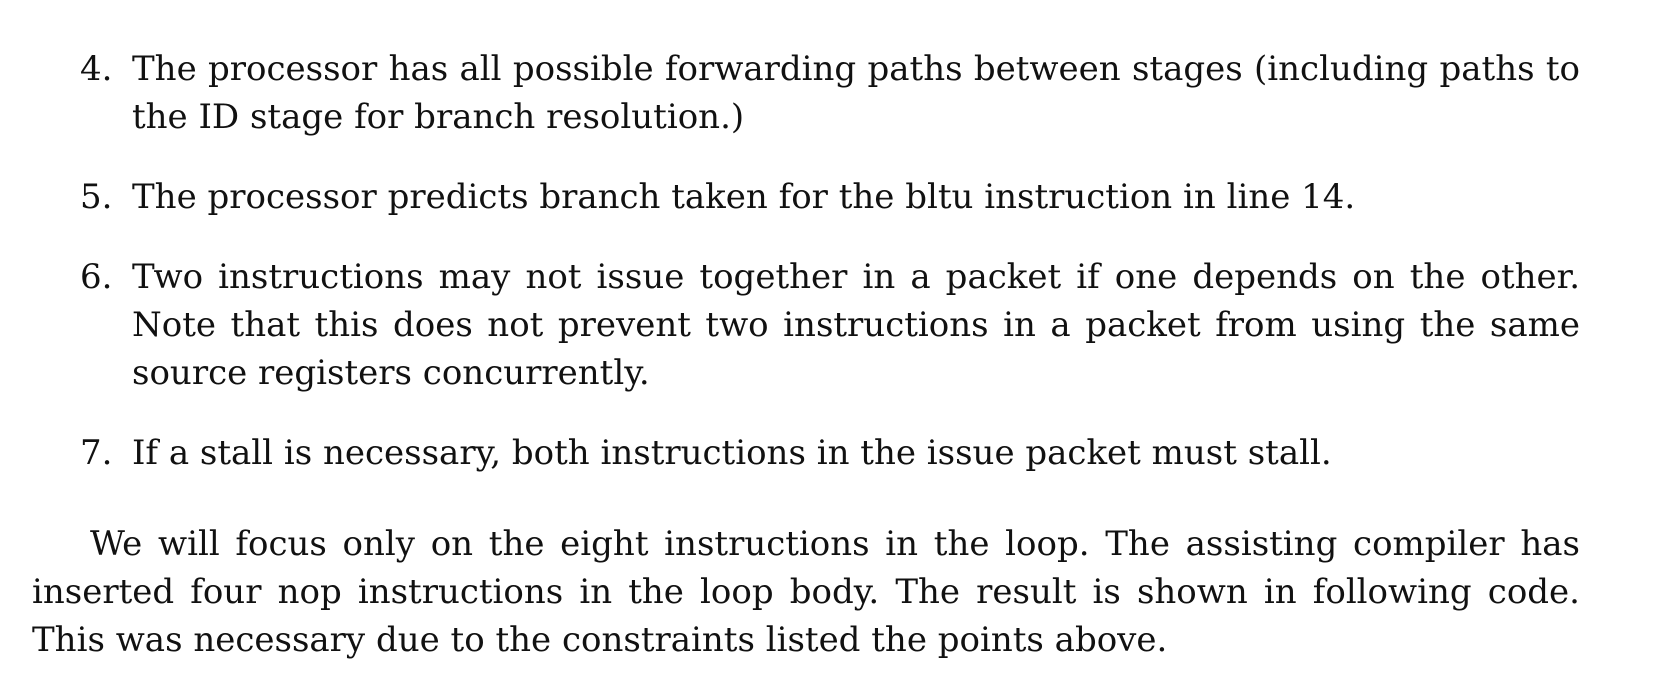  Describe the element at coordinates (96, 69) in the screenshot. I see `list-item-number: 4.` at that location.